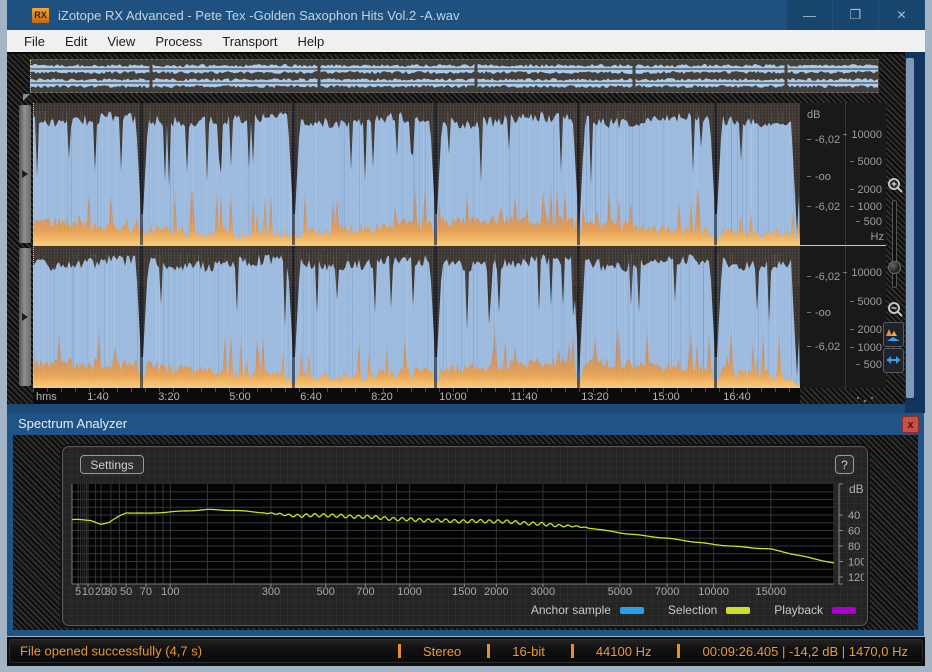 Image resolution: width=932 pixels, height=672 pixels. What do you see at coordinates (595, 397) in the screenshot?
I see `time-tick: 13:20` at bounding box center [595, 397].